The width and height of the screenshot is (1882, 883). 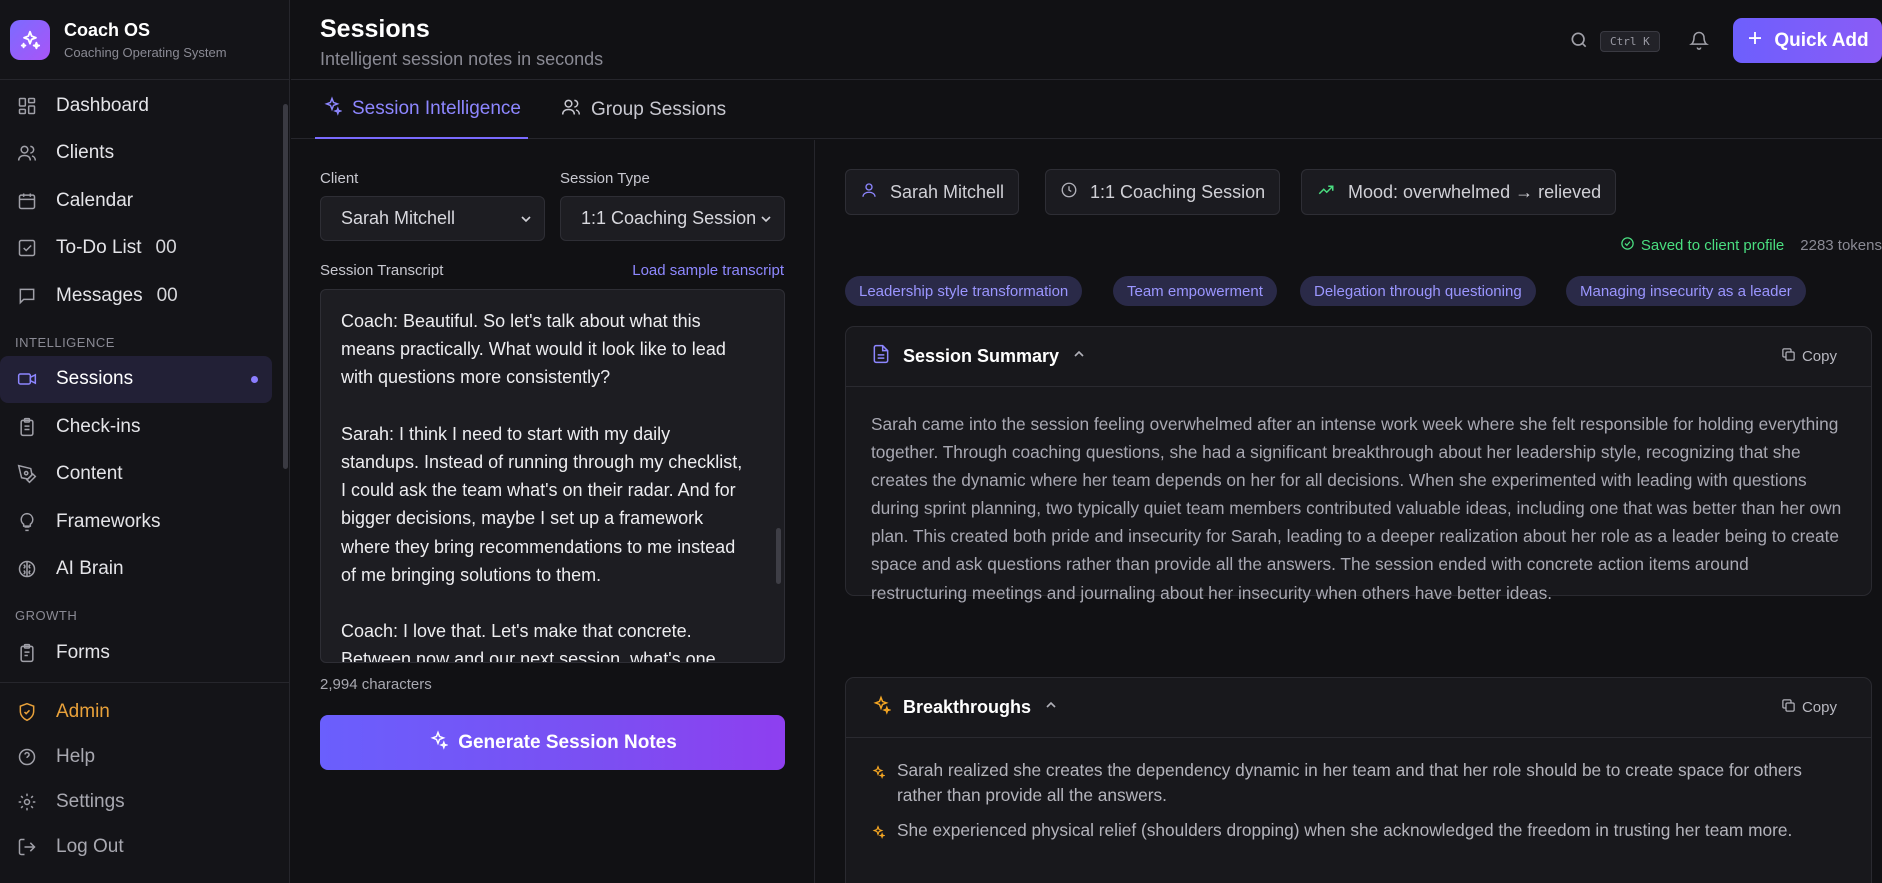 I want to click on sidebar-item-label: Content, so click(x=89, y=474).